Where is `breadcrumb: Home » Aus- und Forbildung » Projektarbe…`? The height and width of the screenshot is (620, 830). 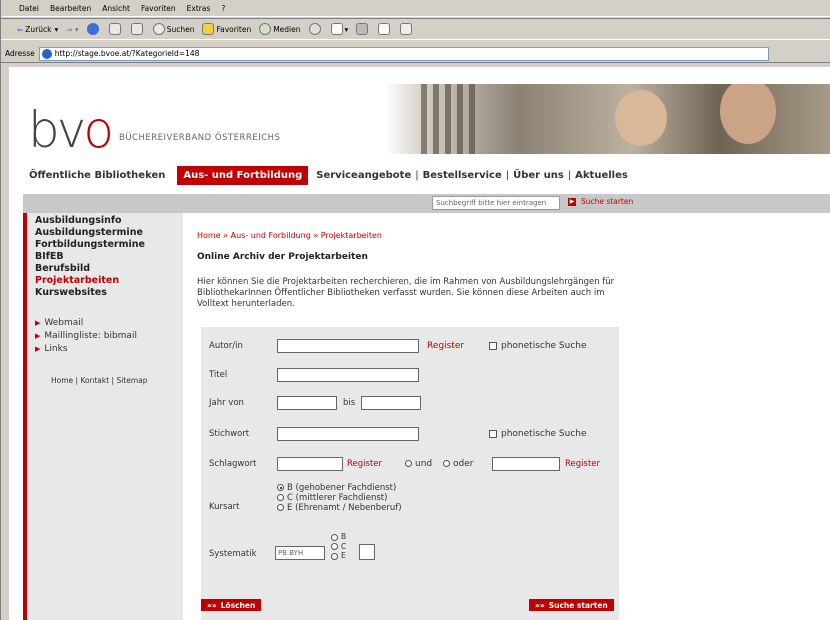 breadcrumb: Home » Aus- und Forbildung » Projektarbe… is located at coordinates (289, 235).